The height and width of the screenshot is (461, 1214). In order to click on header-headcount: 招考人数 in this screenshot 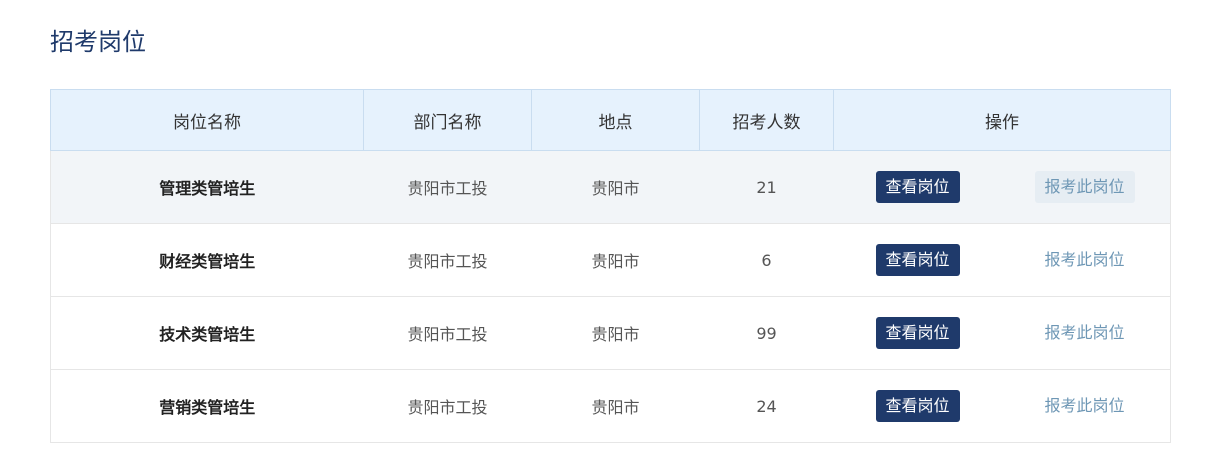, I will do `click(766, 120)`.